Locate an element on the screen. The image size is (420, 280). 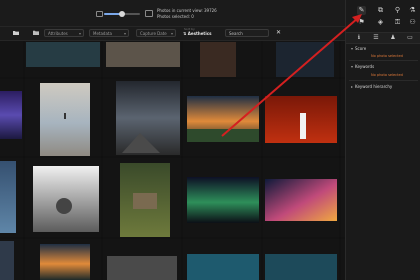
people-icon: ⚇ is located at coordinates (412, 22).